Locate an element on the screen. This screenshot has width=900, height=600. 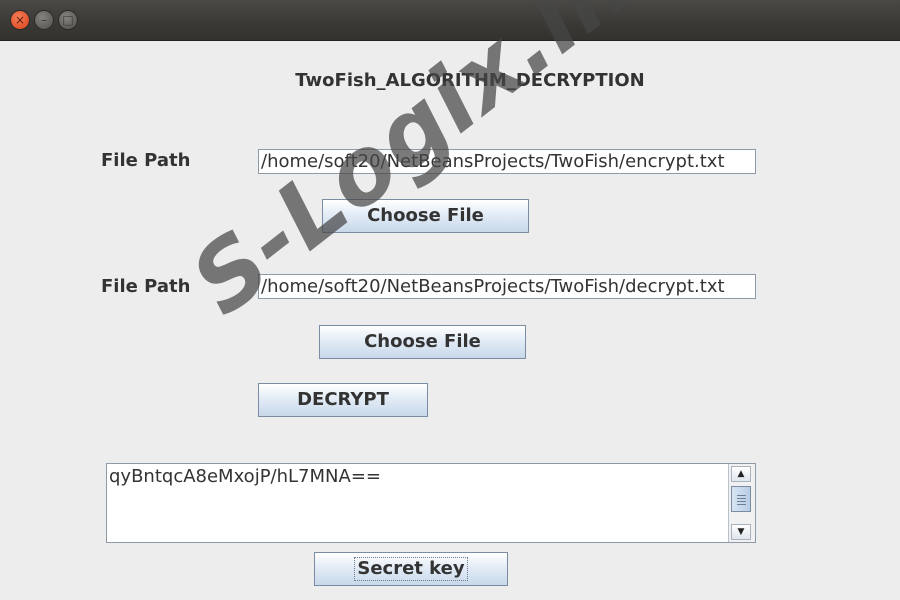
choose-encrypt-file-button: Choose File is located at coordinates (425, 216).